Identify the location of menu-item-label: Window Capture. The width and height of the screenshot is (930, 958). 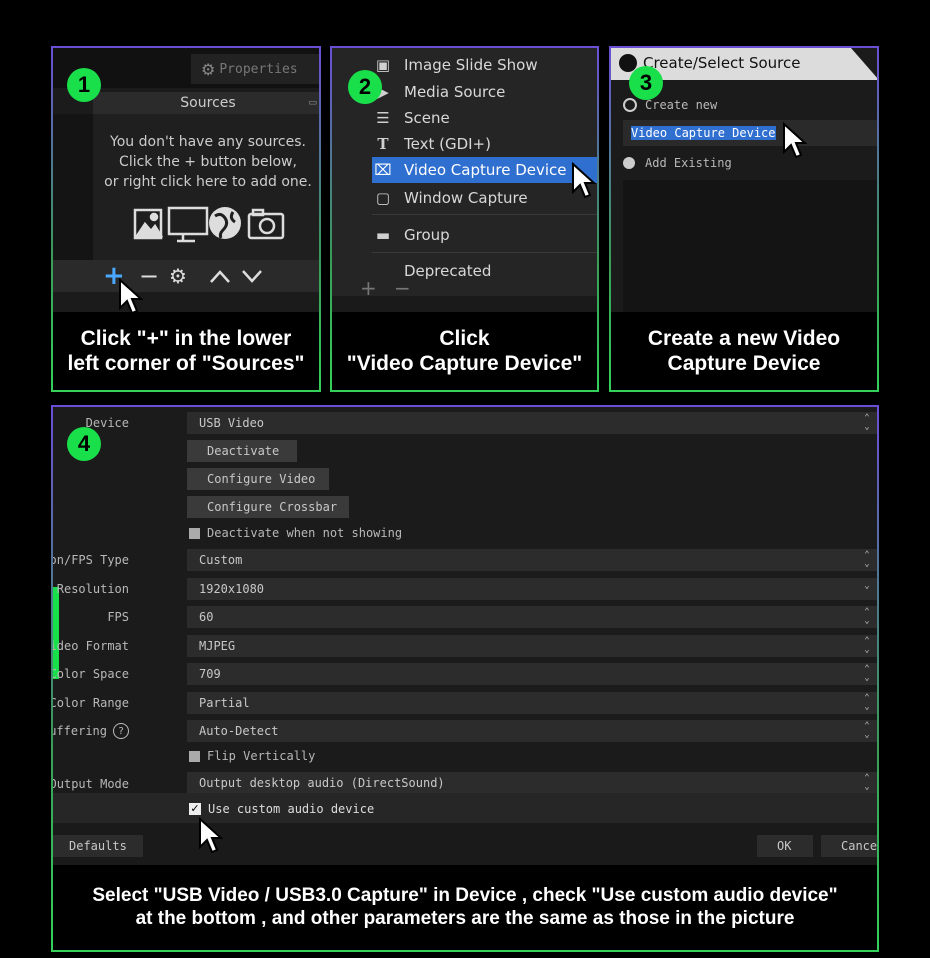
(466, 198).